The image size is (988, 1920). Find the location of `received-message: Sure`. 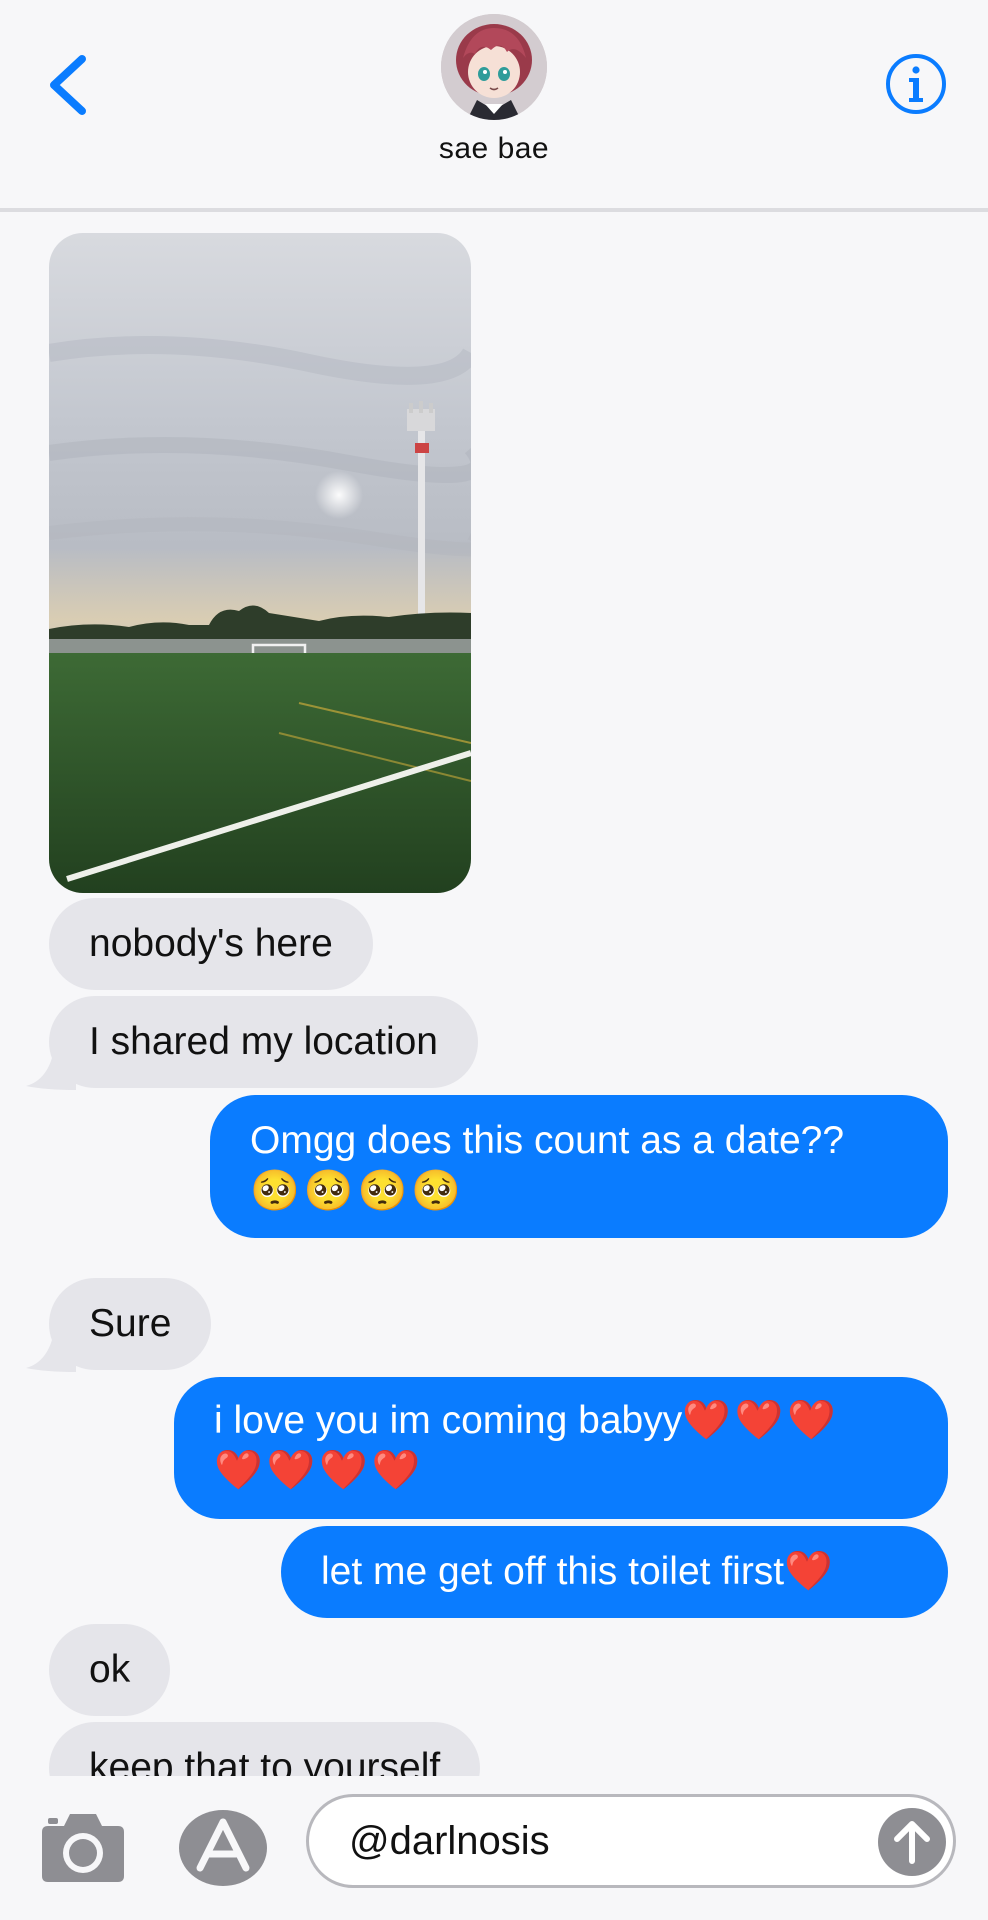

received-message: Sure is located at coordinates (130, 1324).